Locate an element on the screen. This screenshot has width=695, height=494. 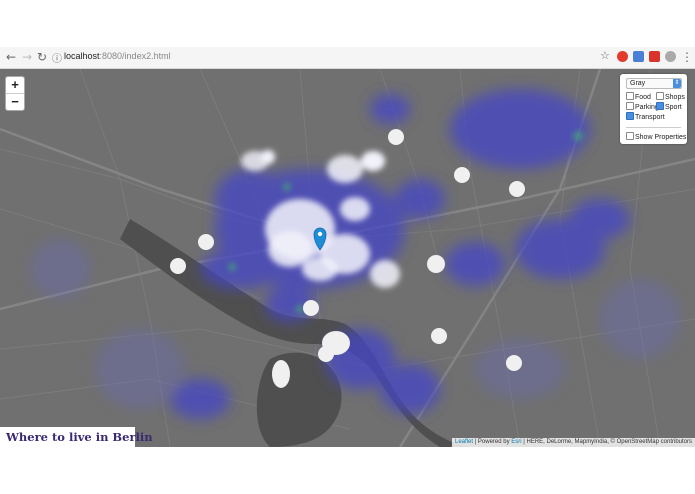
back-icon: ← is located at coordinates (11, 57).